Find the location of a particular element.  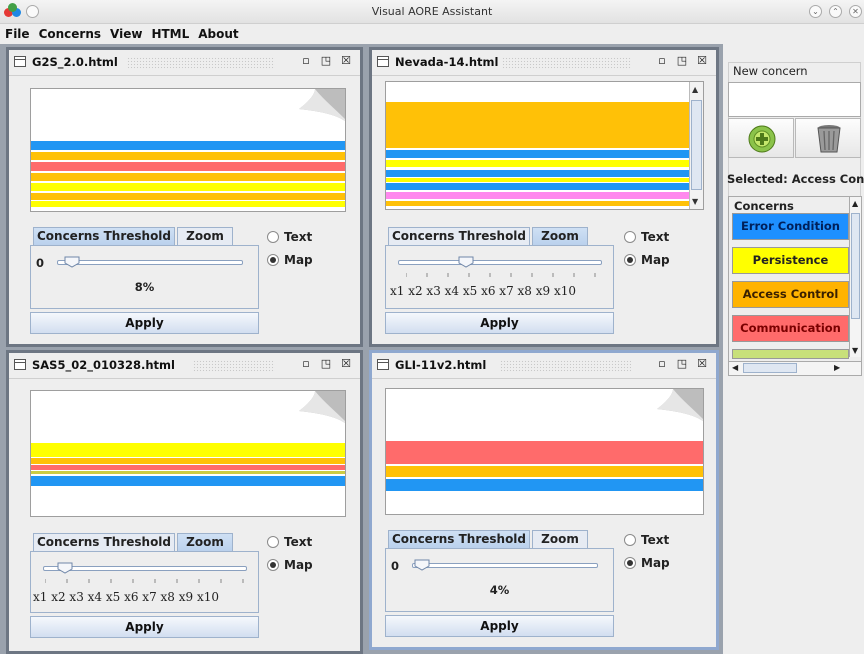

scroll-left-icon: ◀ is located at coordinates (735, 367).